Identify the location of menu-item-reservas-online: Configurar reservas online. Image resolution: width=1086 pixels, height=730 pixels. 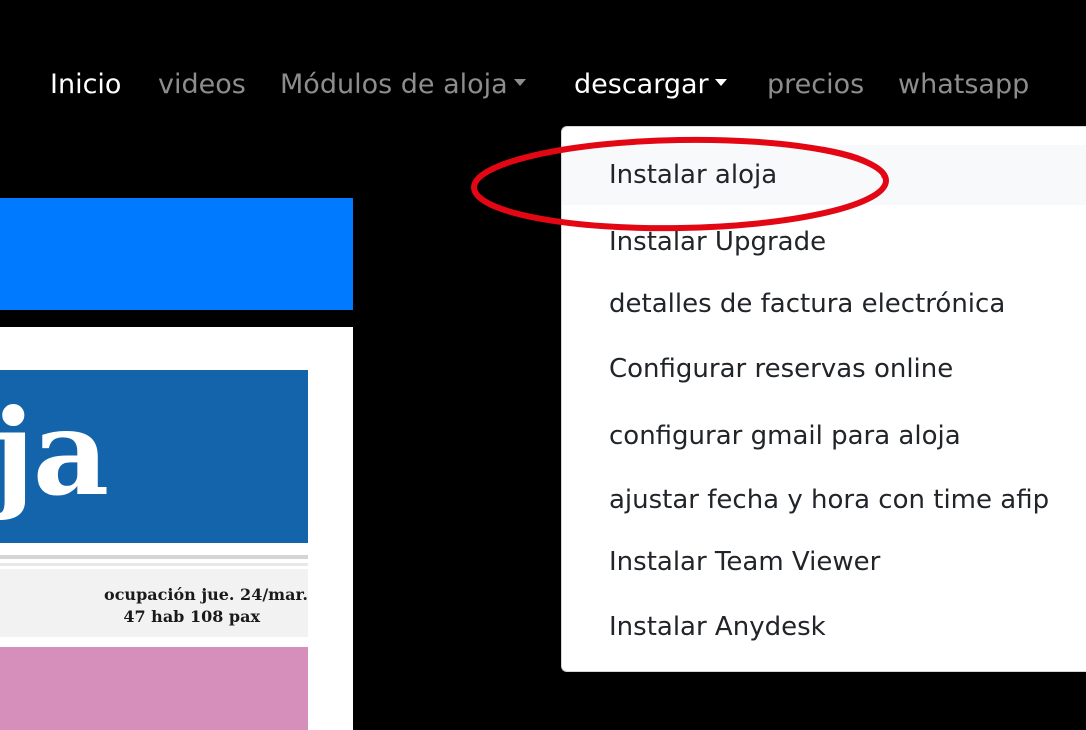
(824, 369).